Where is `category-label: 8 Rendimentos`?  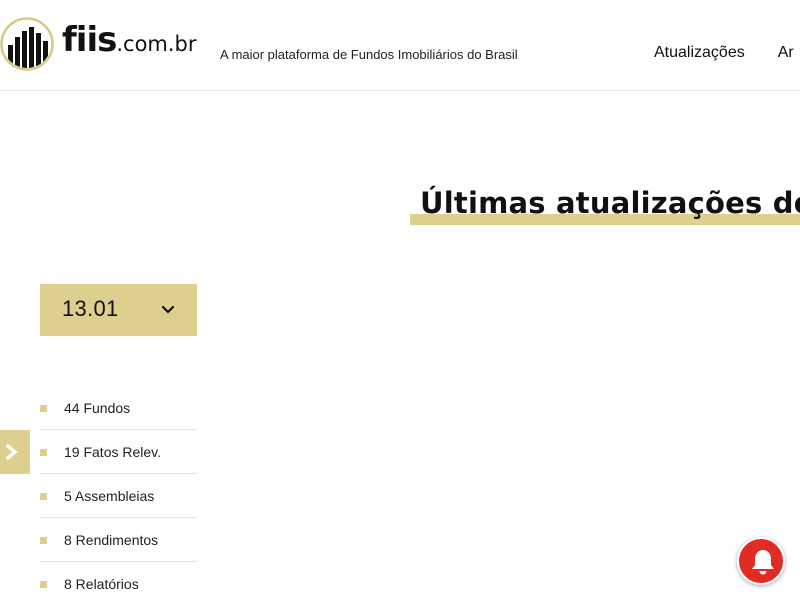 category-label: 8 Rendimentos is located at coordinates (111, 540).